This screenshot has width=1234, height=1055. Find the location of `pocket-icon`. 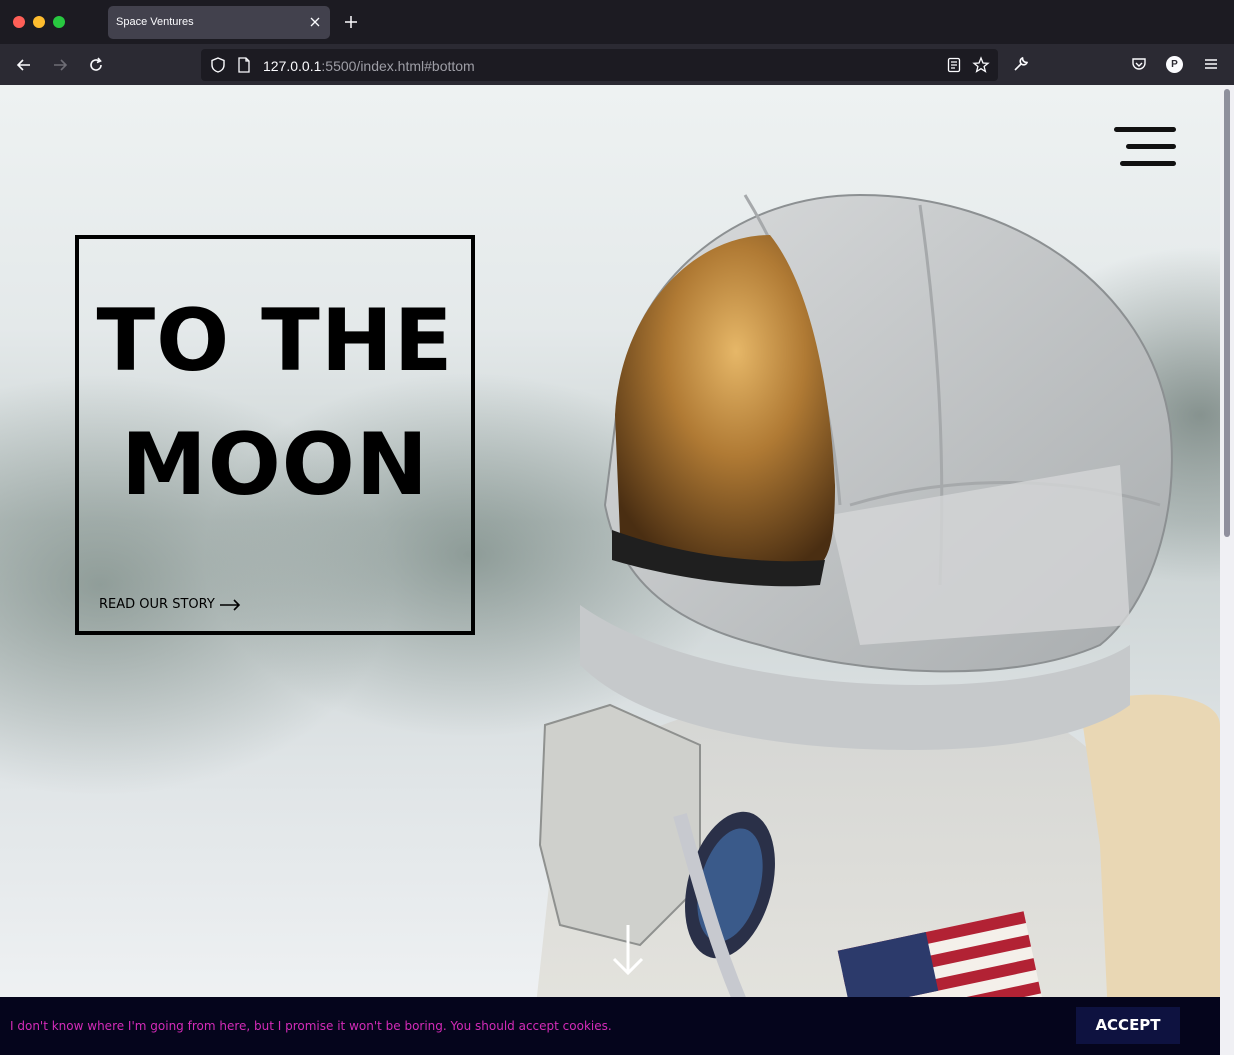

pocket-icon is located at coordinates (1139, 64).